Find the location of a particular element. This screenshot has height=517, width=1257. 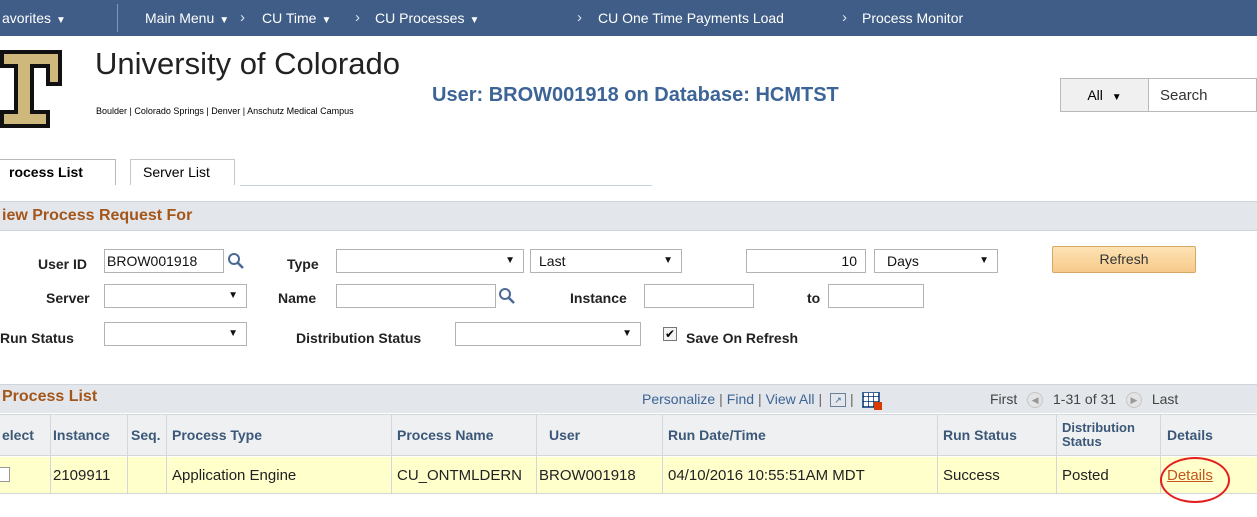

cell-process-type: Application Engine is located at coordinates (234, 475).